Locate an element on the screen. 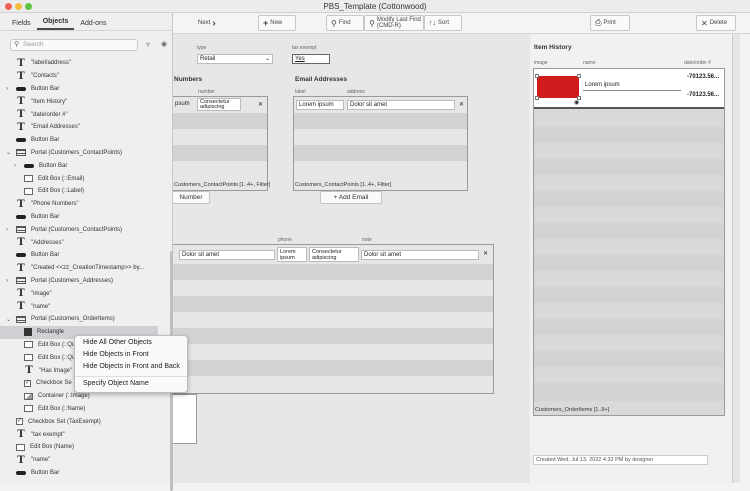 This screenshot has width=750, height=491. menu-item-specify-name: Specify Object Name is located at coordinates (131, 385).